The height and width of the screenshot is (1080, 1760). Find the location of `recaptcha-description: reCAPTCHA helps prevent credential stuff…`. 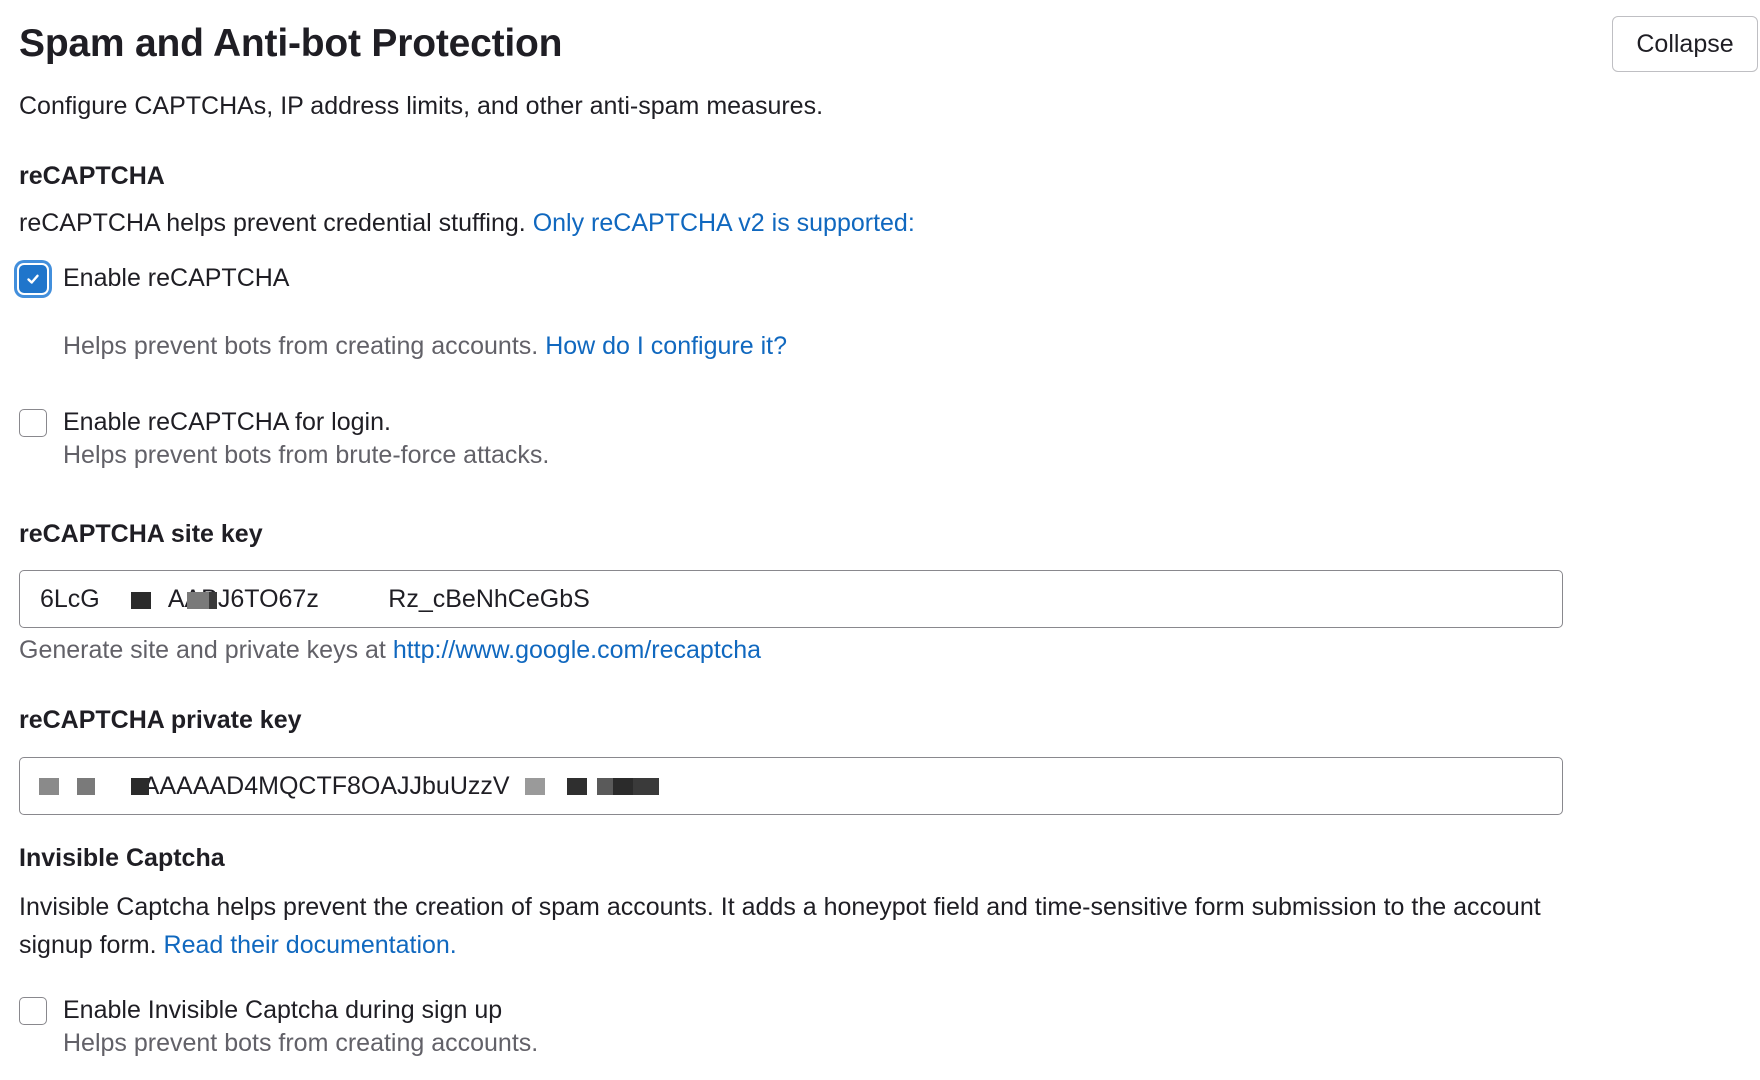

recaptcha-description: reCAPTCHA helps prevent credential stuff… is located at coordinates (467, 223).